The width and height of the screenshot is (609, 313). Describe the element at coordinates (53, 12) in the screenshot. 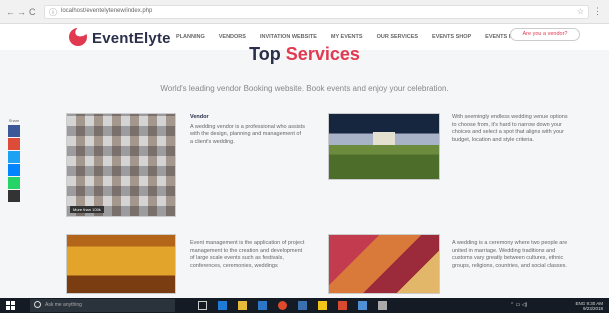

I see `info-icon: ⓘ` at that location.